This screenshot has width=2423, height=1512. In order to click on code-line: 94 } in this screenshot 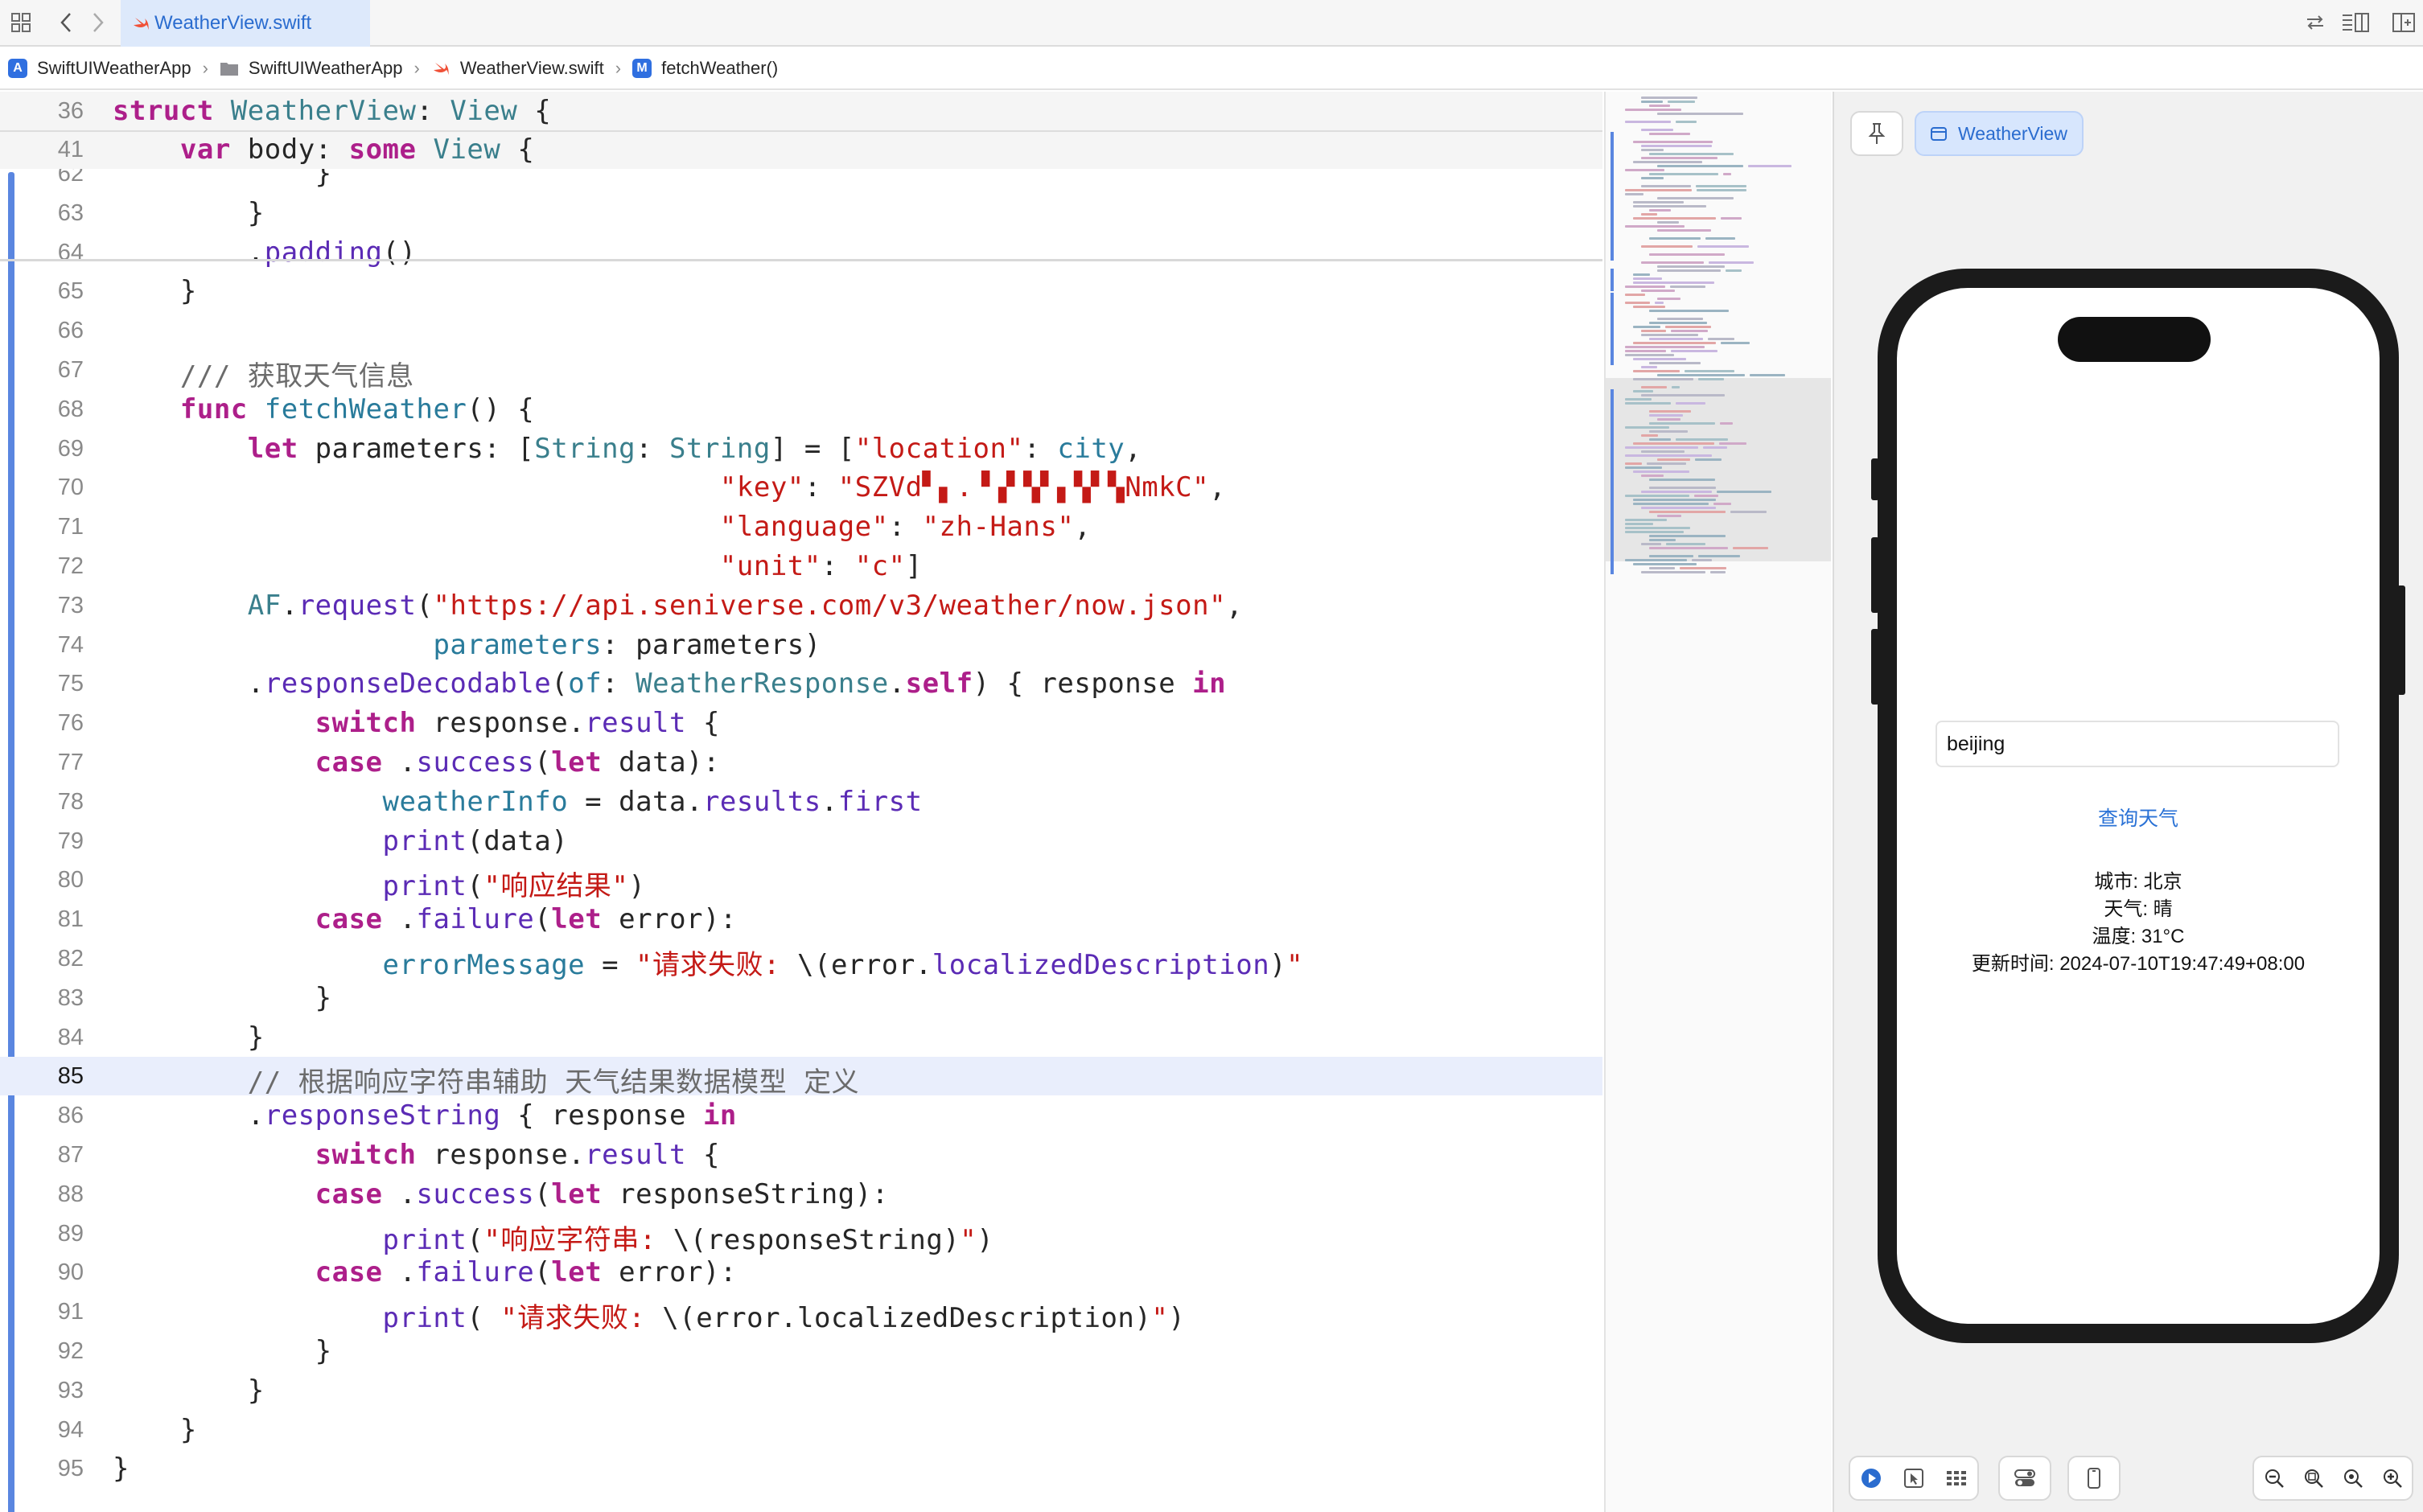, I will do `click(801, 1430)`.